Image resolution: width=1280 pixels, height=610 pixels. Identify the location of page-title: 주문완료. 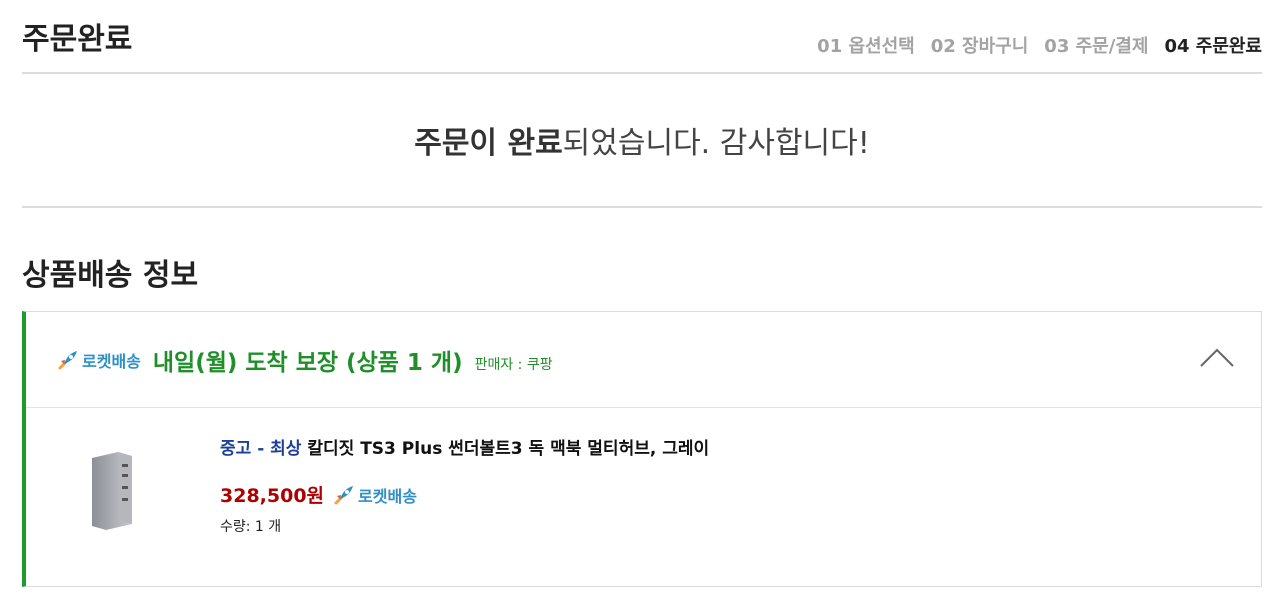
(77, 39).